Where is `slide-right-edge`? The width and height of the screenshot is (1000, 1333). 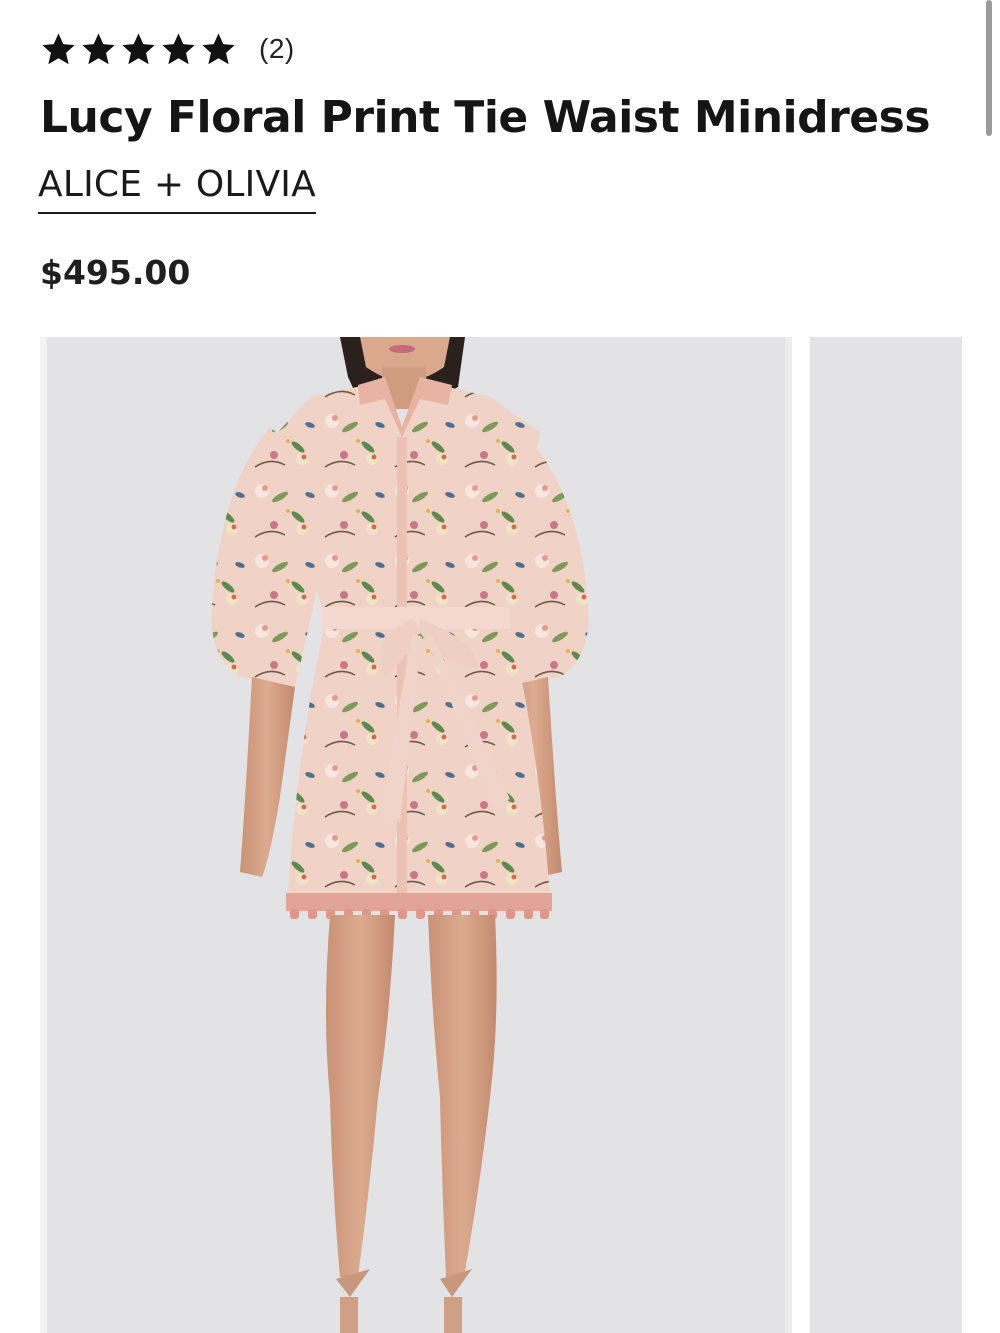 slide-right-edge is located at coordinates (788, 835).